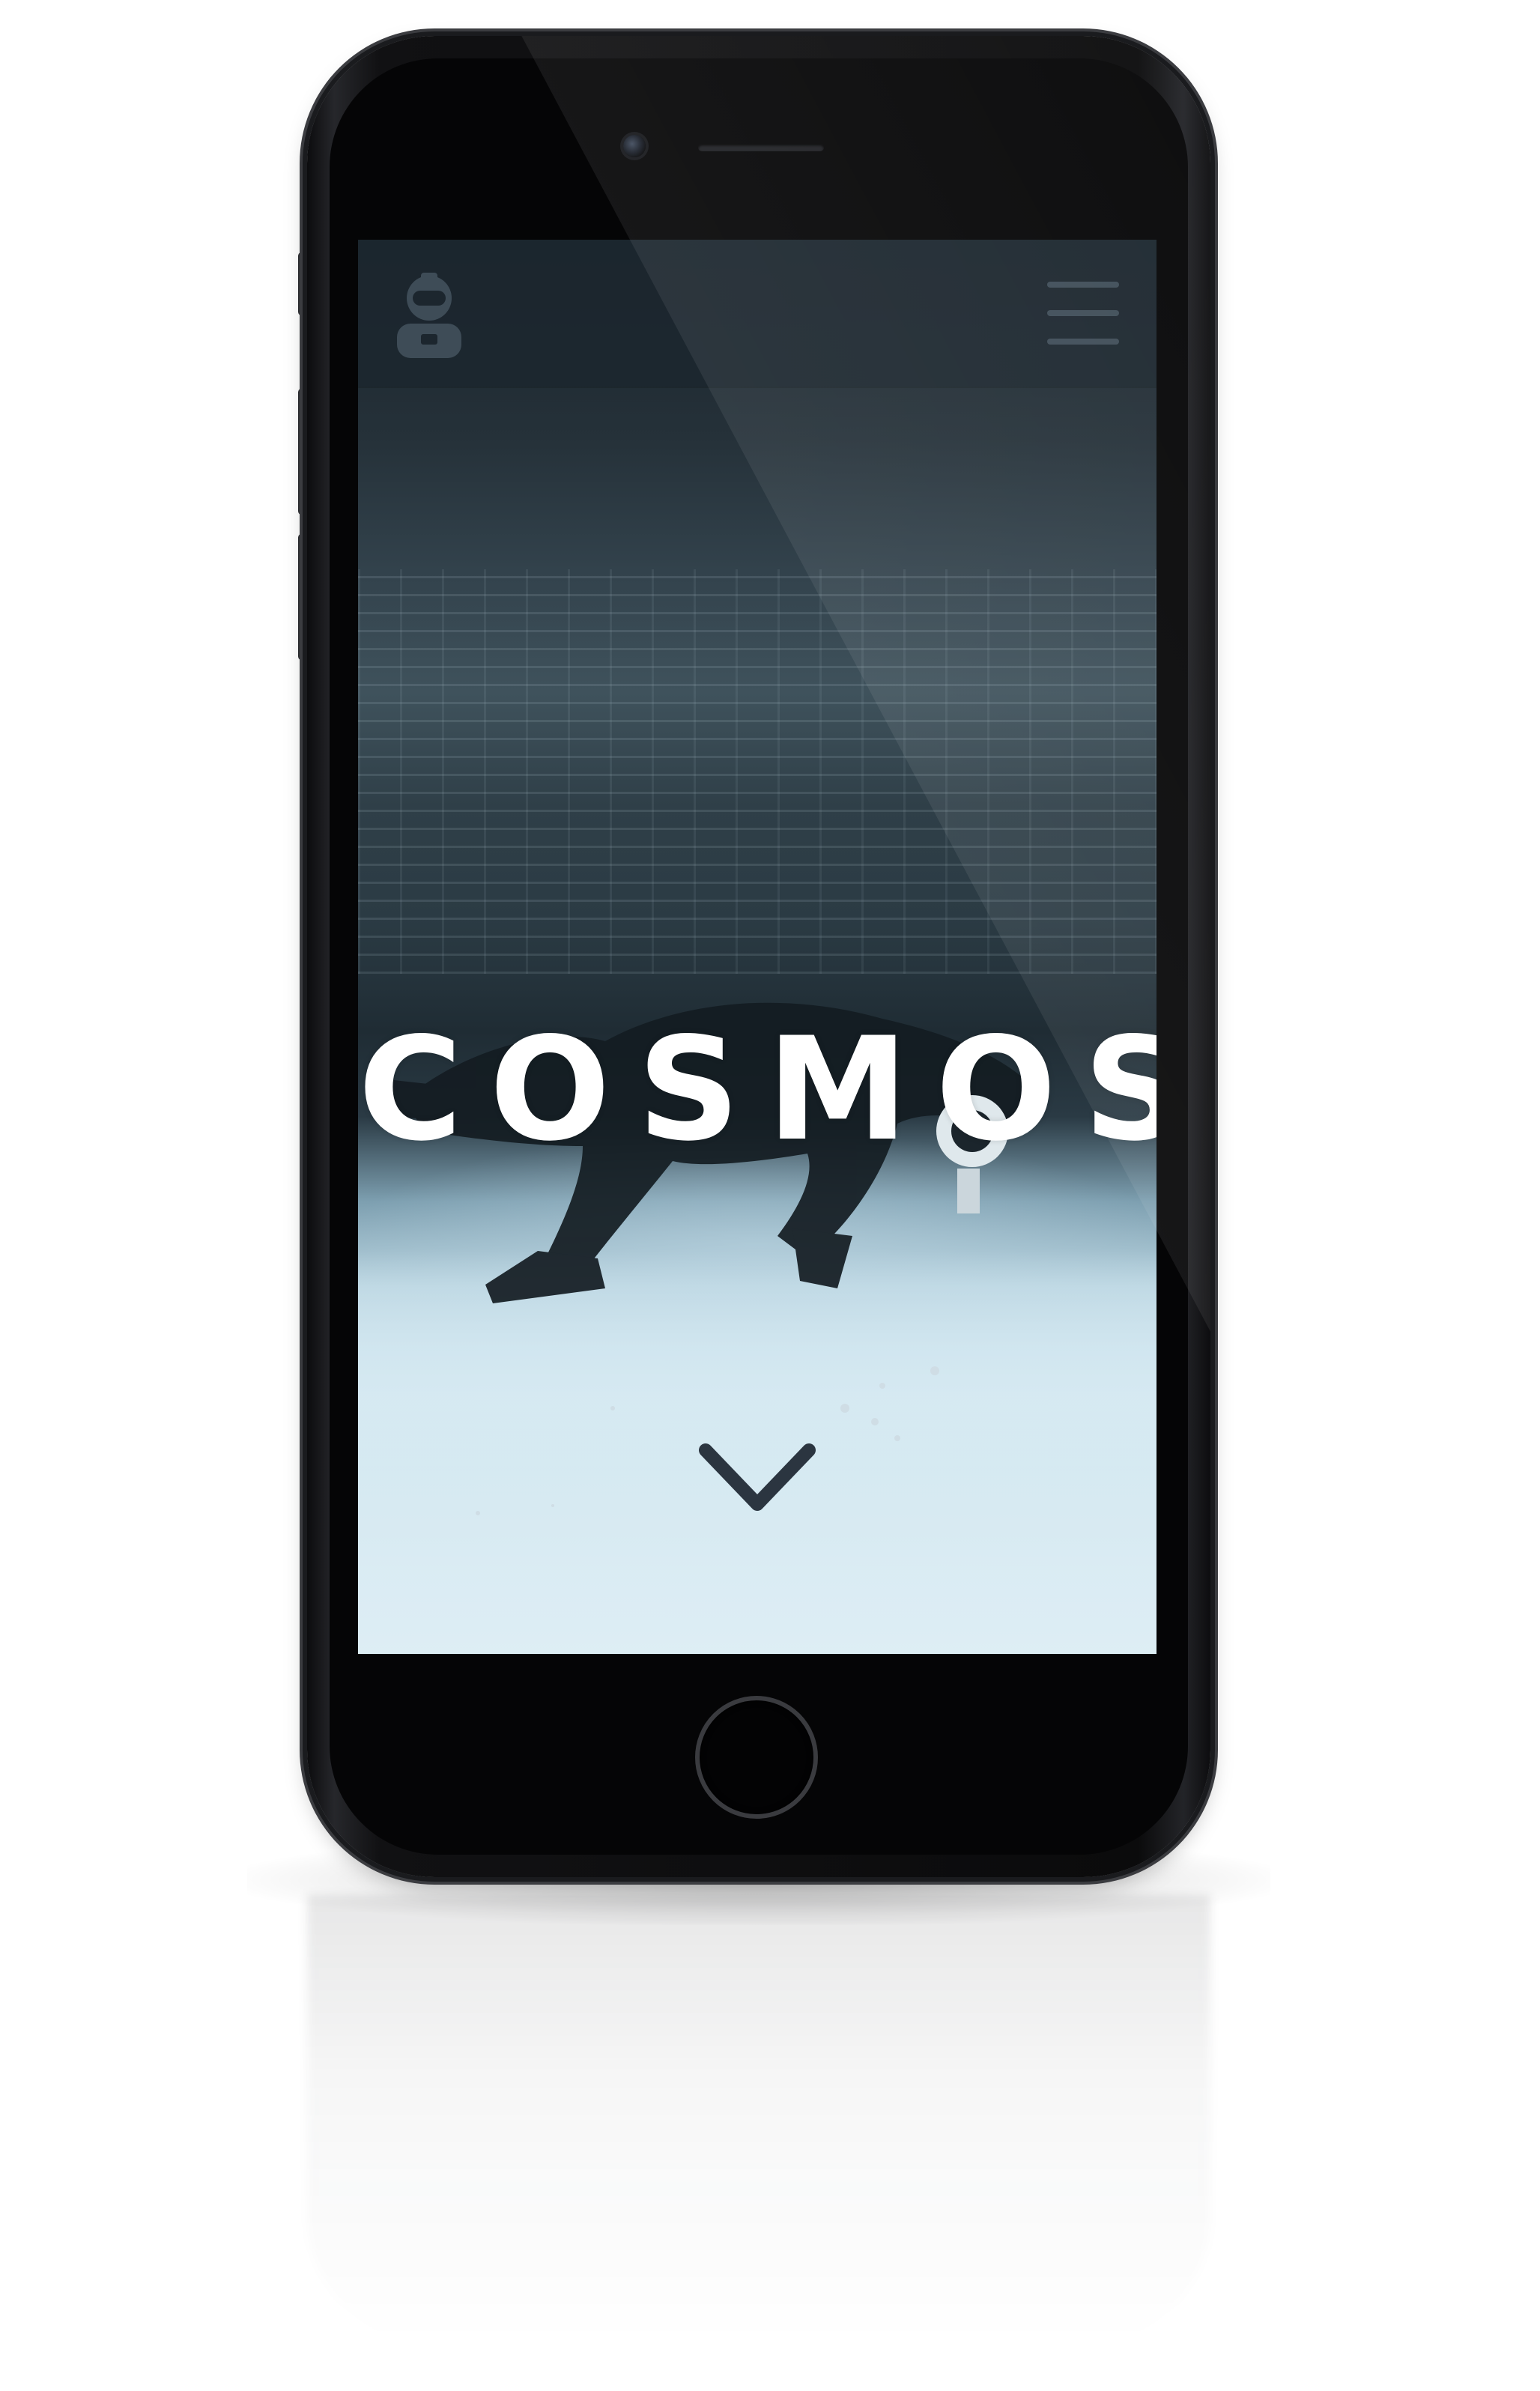 The width and height of the screenshot is (1540, 2391). I want to click on chevron-down-icon, so click(757, 1480).